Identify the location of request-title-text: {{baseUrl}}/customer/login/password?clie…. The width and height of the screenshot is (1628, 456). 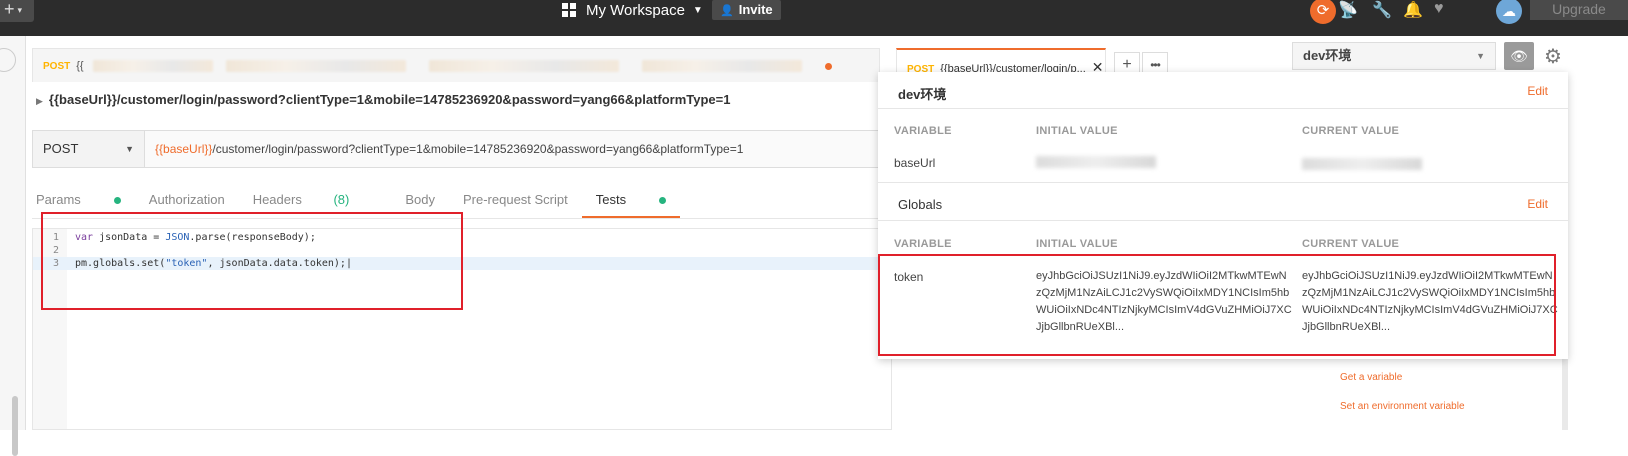
(389, 99).